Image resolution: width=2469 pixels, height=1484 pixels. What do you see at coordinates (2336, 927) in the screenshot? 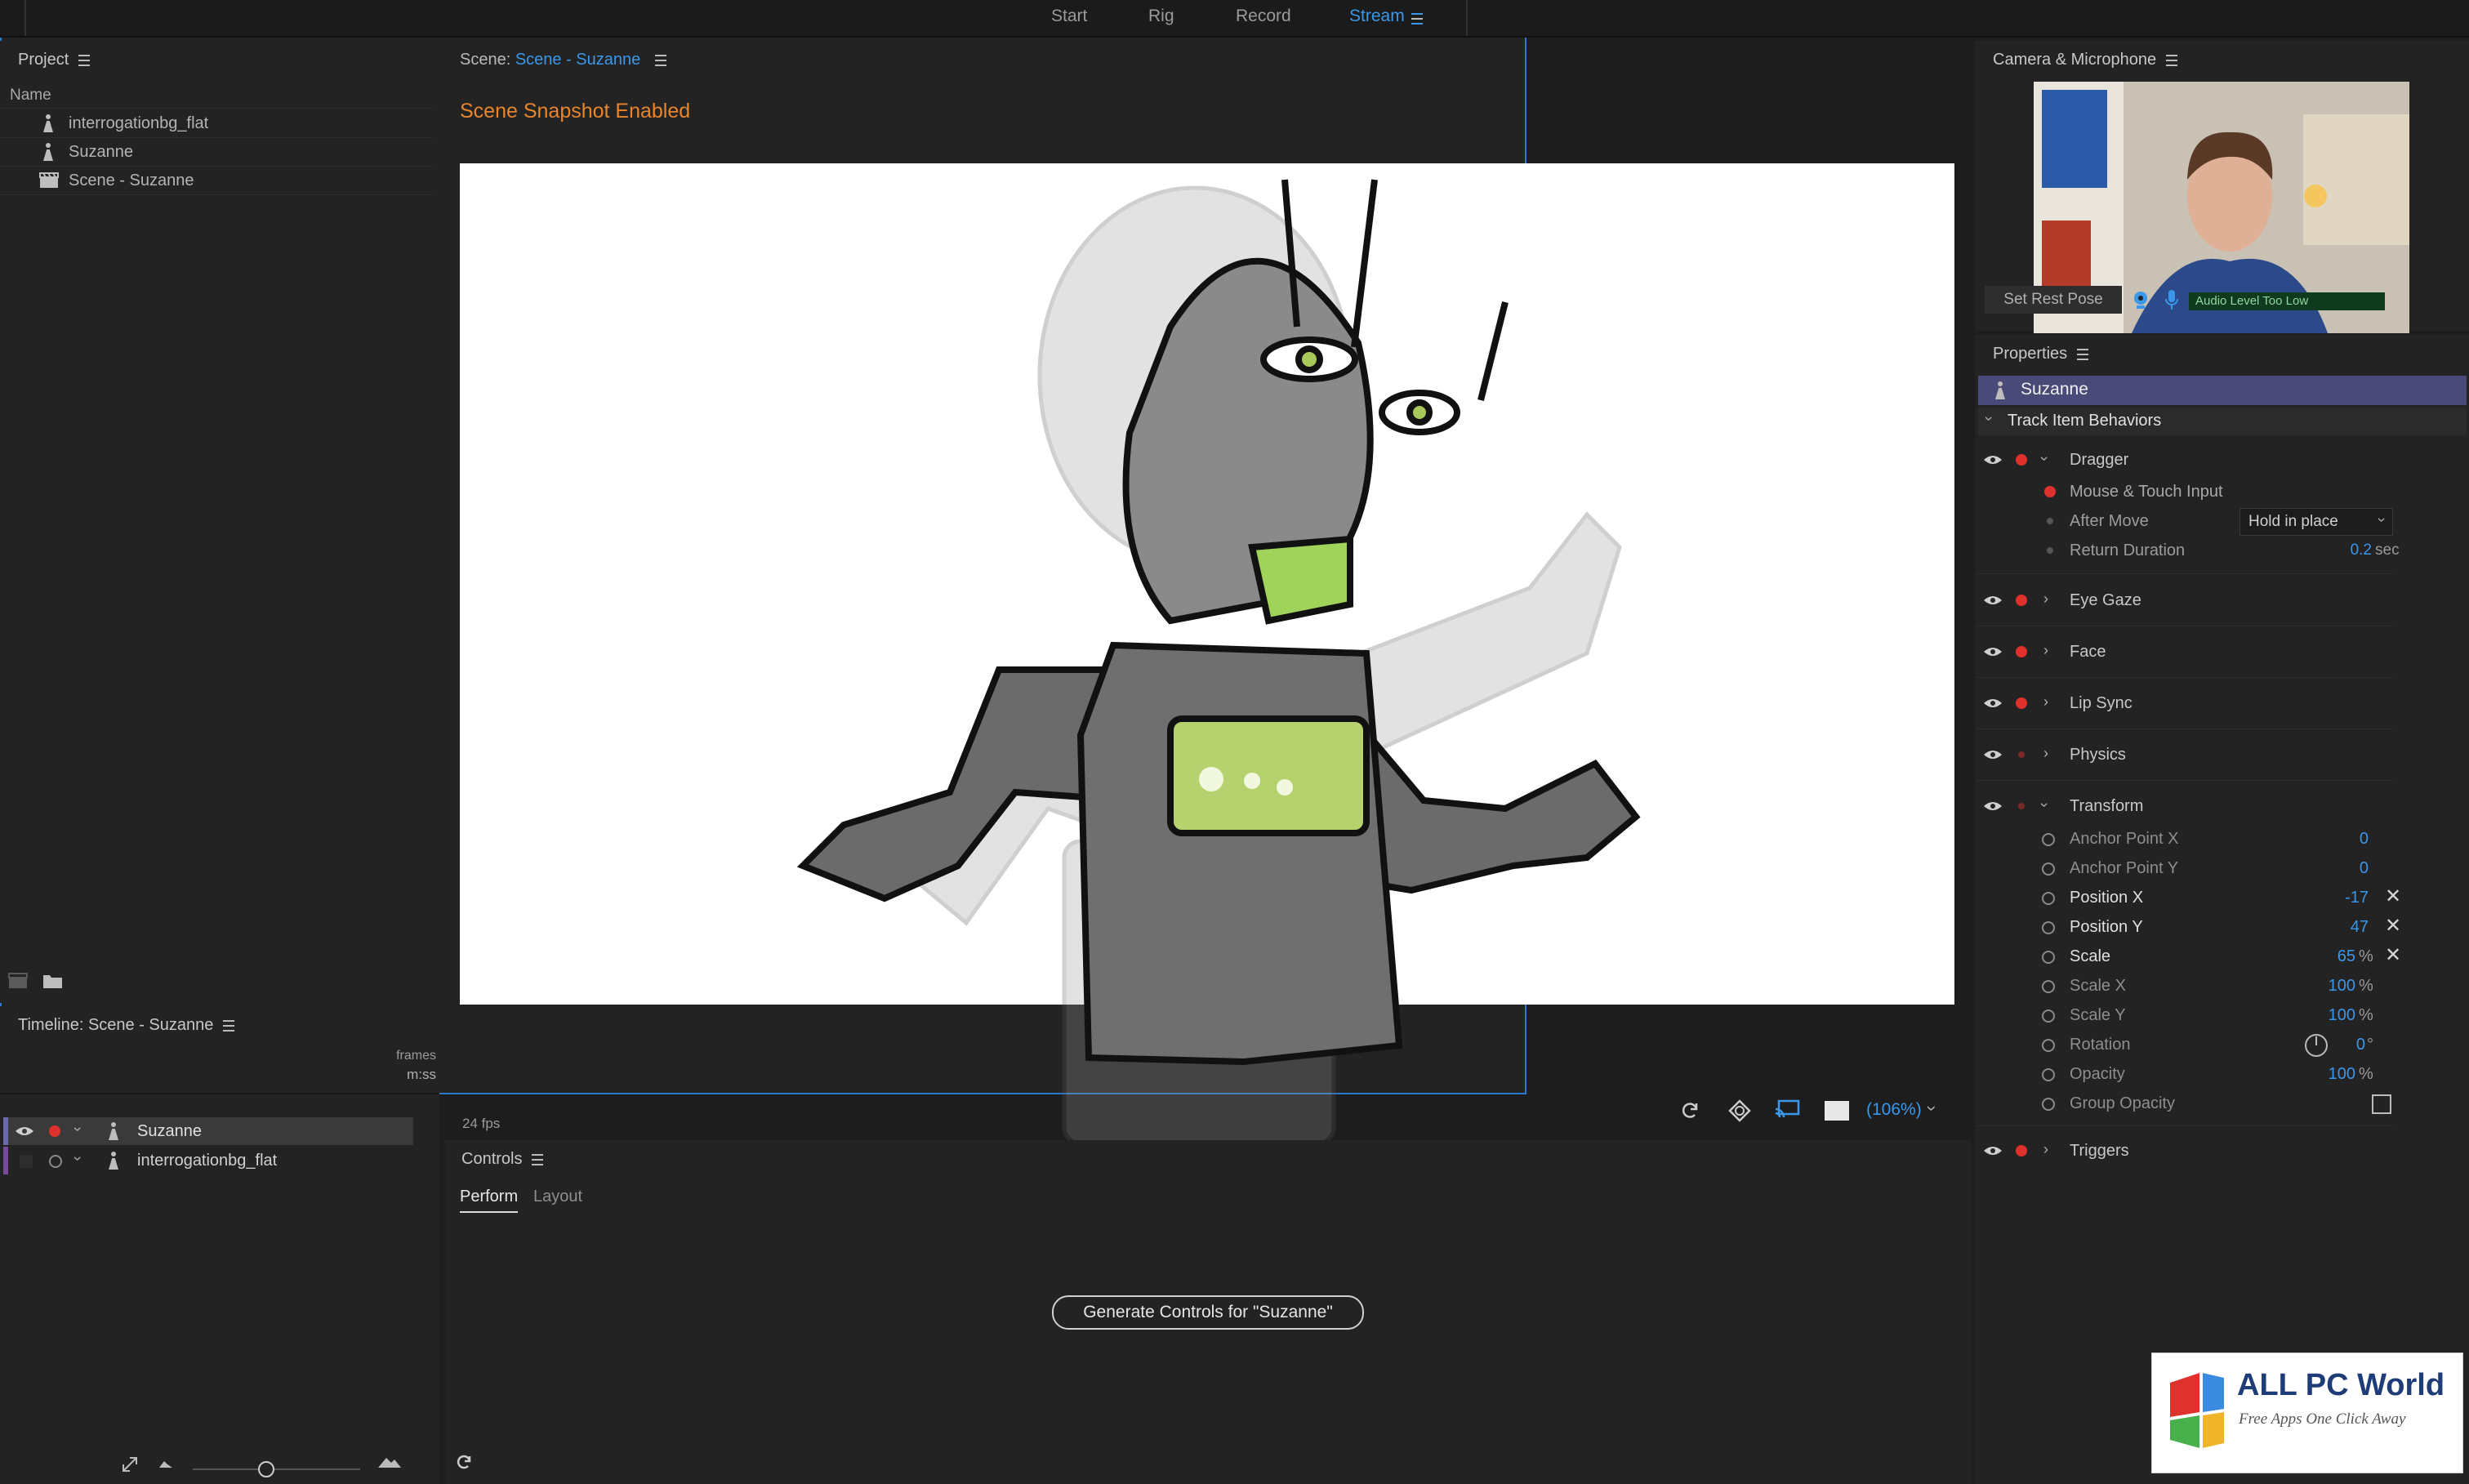
I see `param-value: 47` at bounding box center [2336, 927].